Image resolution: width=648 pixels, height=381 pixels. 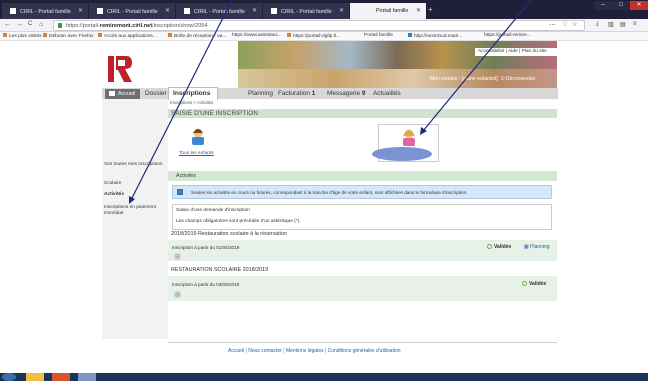 I want to click on firefox-taskbar-icon, so click(x=61, y=377).